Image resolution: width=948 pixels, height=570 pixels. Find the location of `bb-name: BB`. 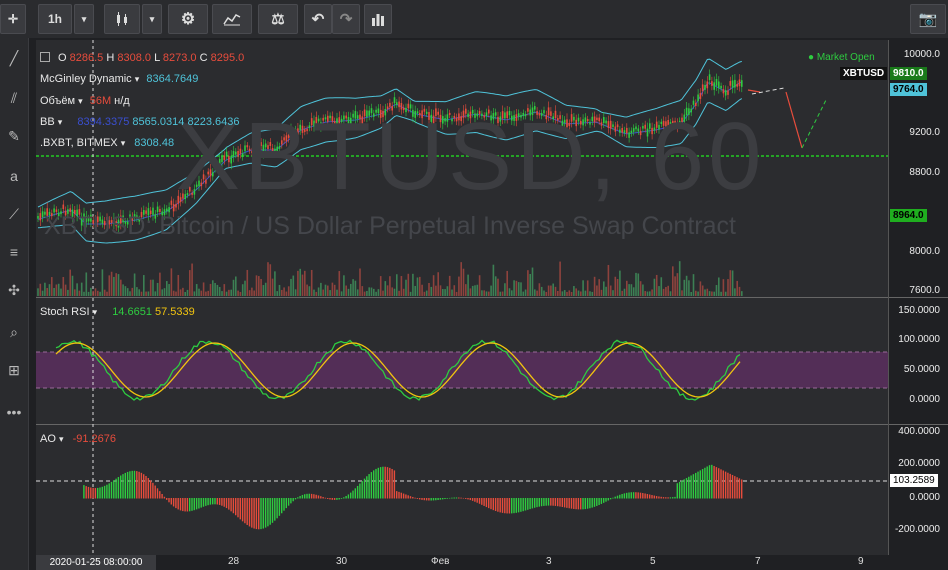

bb-name: BB is located at coordinates (47, 122).